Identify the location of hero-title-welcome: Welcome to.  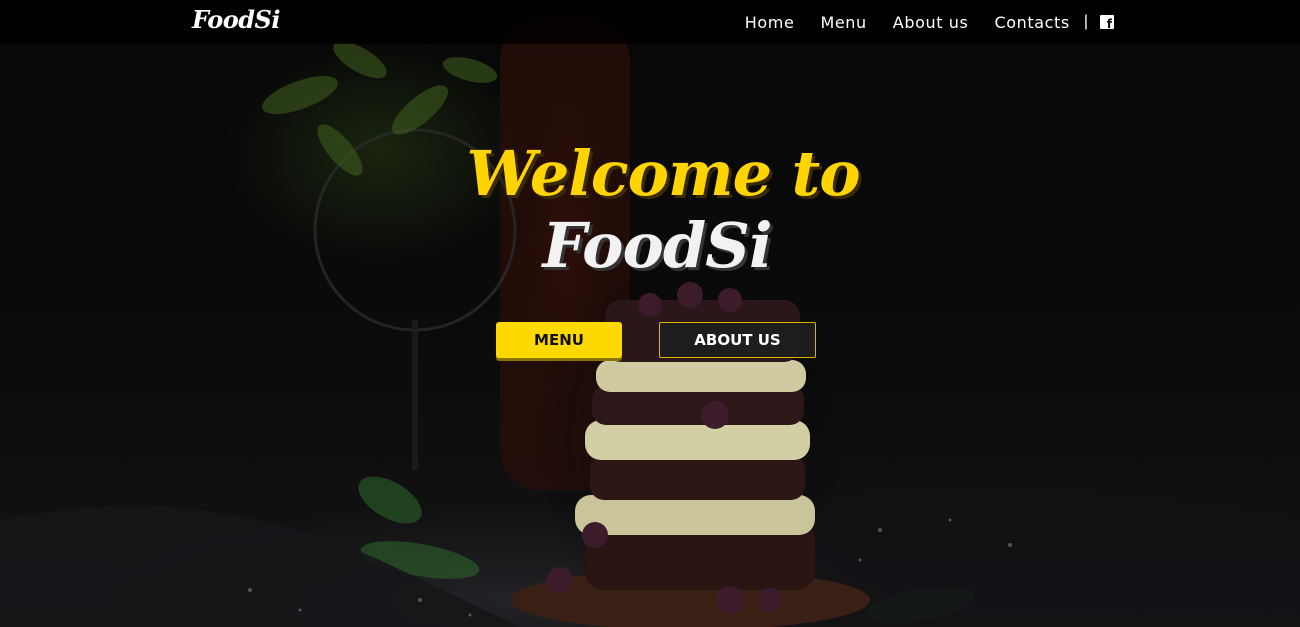
(663, 174).